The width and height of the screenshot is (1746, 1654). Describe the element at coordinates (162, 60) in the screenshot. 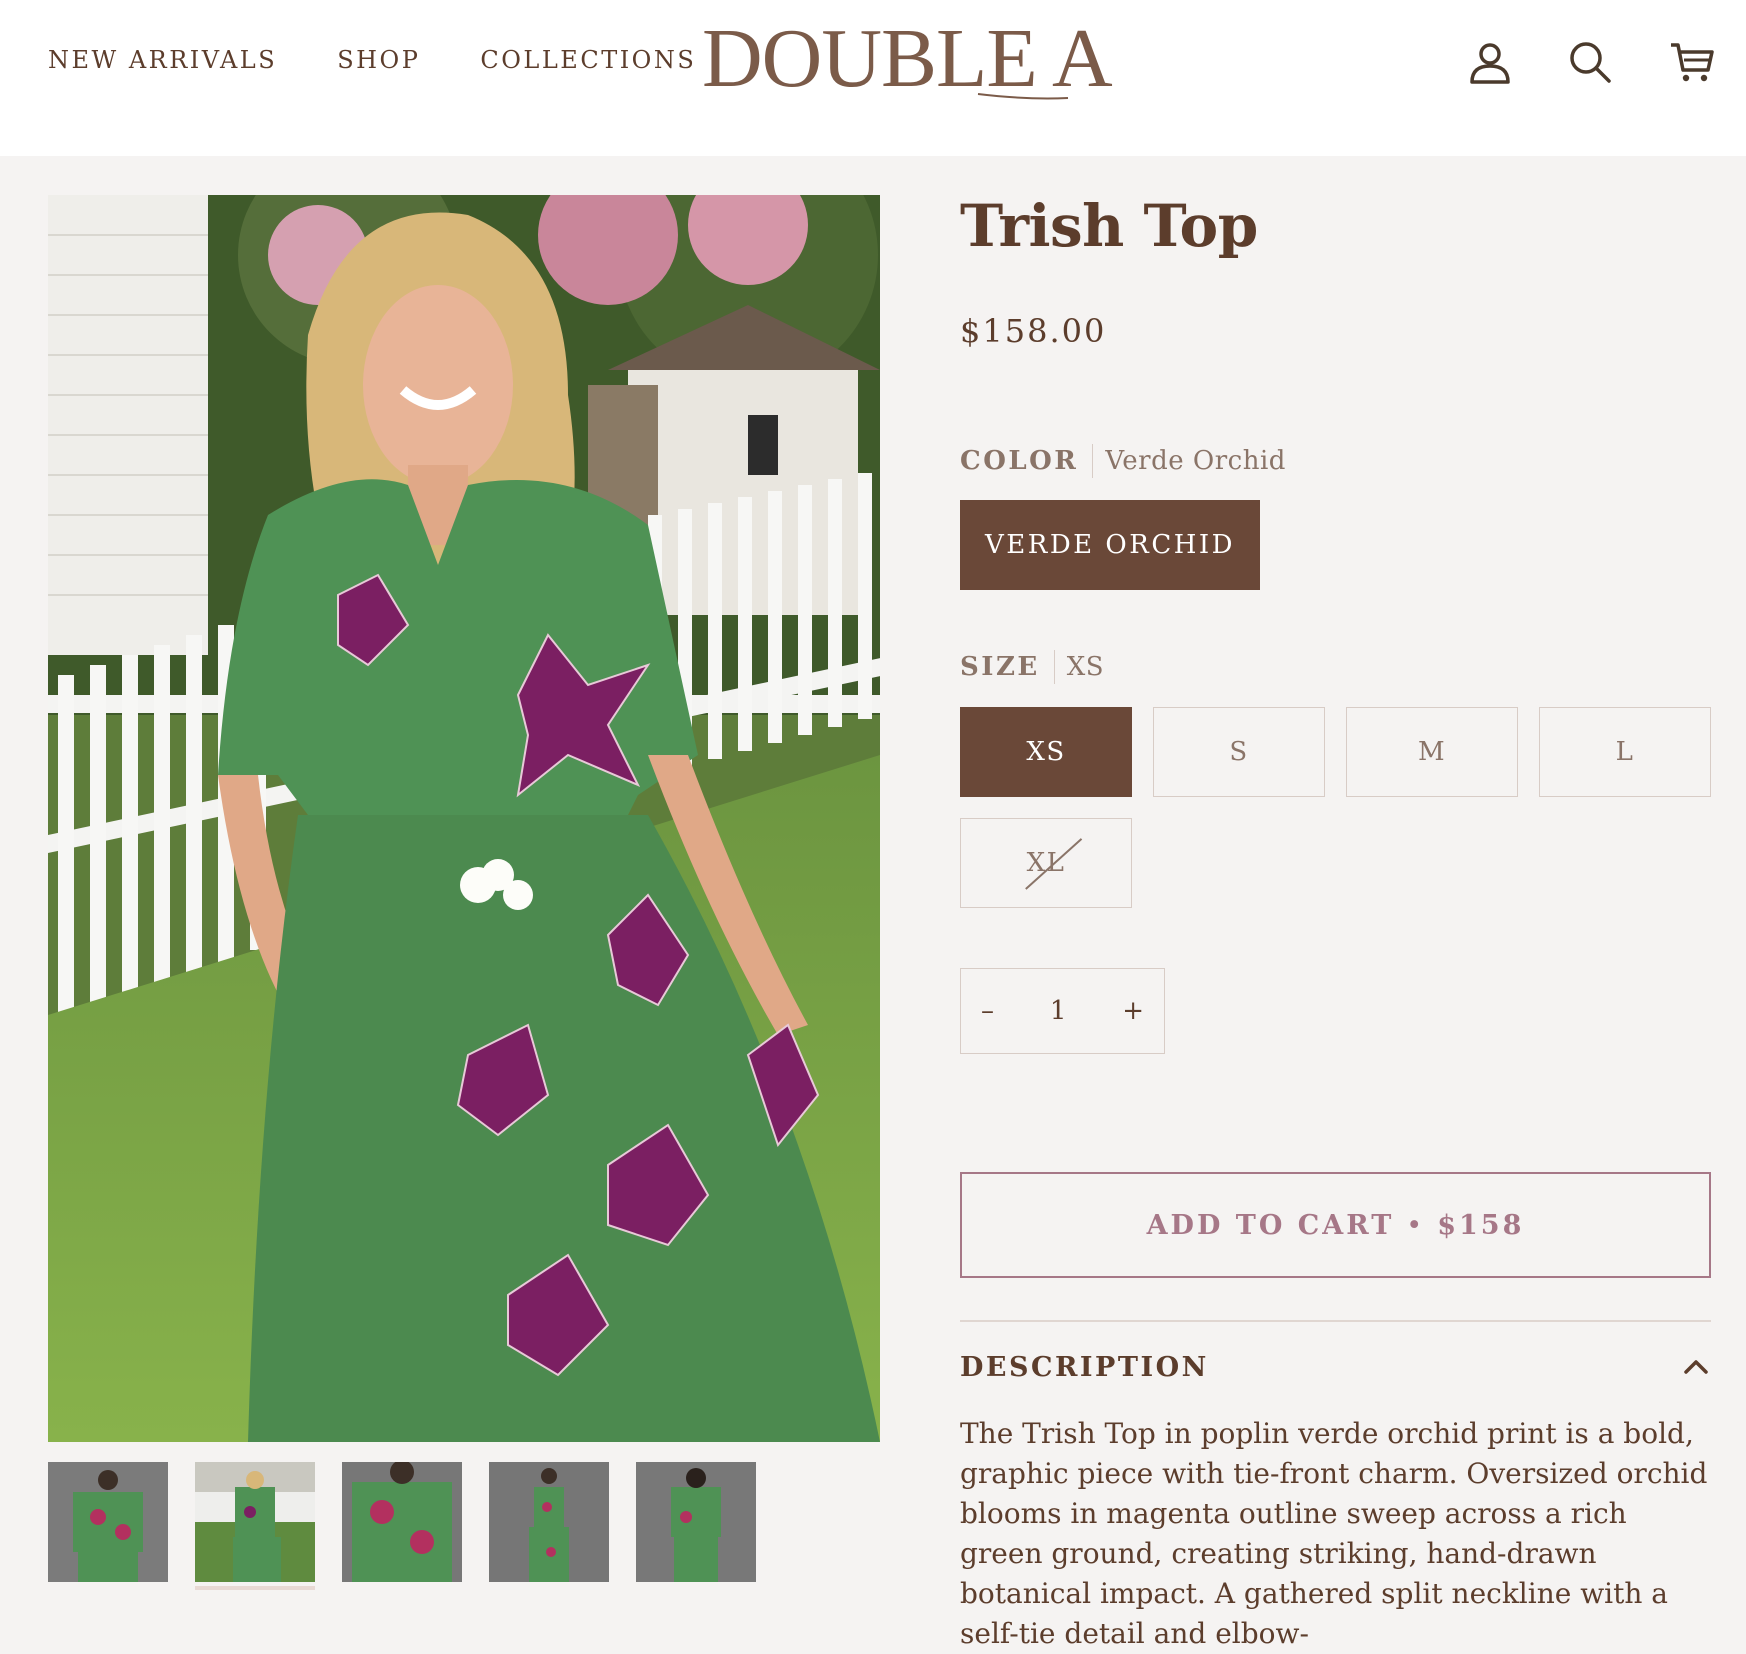

I see `nav-new-arrivals: NEW ARRIVALS` at that location.